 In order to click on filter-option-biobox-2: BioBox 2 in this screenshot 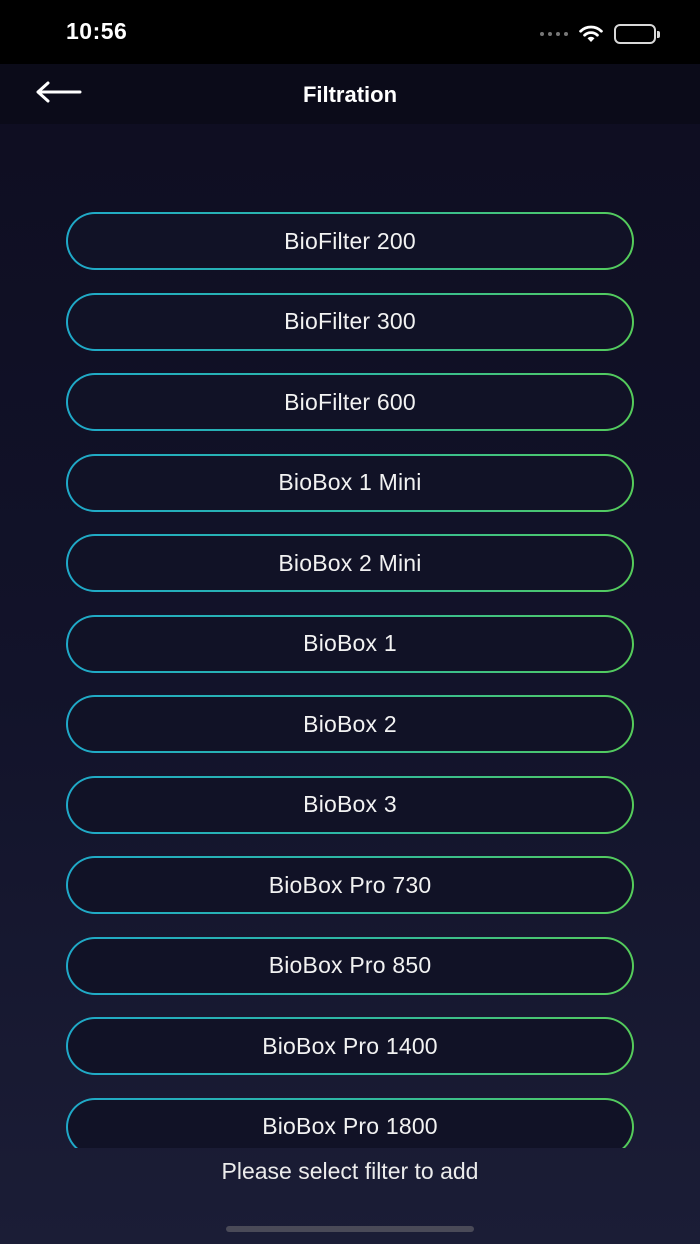, I will do `click(350, 724)`.